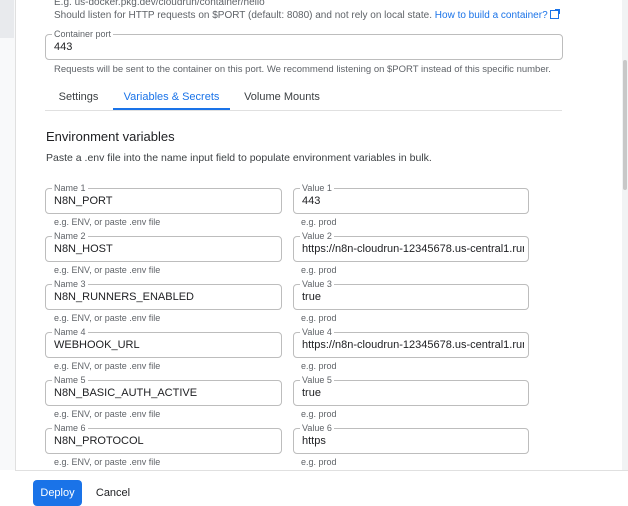 The width and height of the screenshot is (628, 506). I want to click on env-name-field: Name 3 N8N_RUNNERS_ENABLED, so click(163, 294).